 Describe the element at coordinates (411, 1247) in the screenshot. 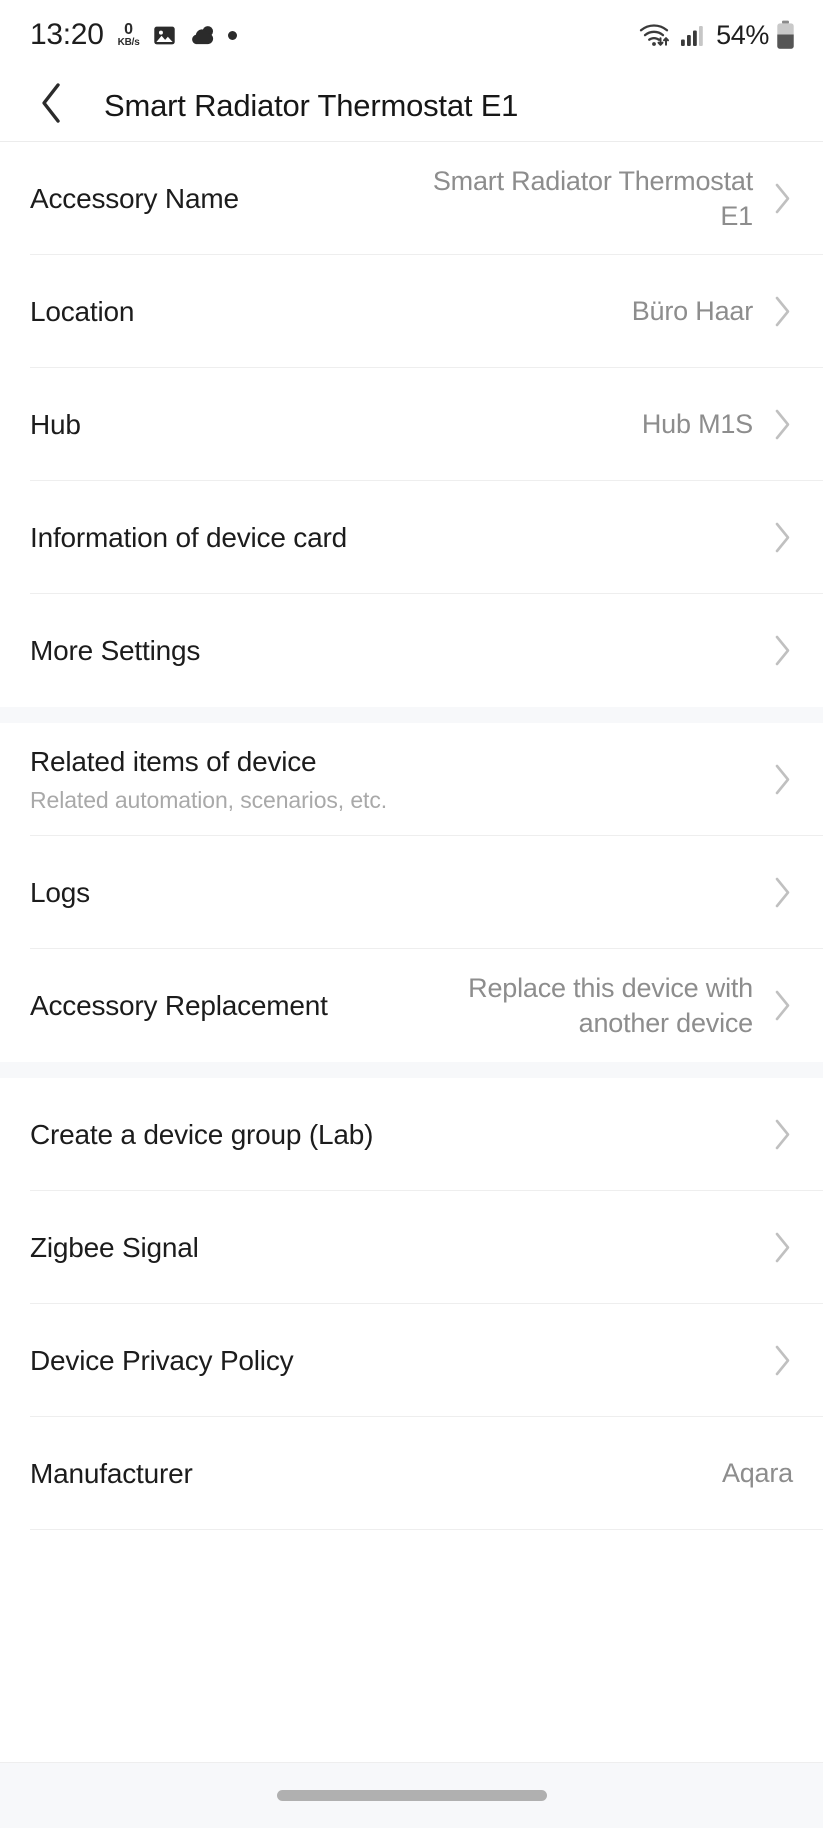

I see `row-zigbee-signal: Zigbee Signal` at that location.